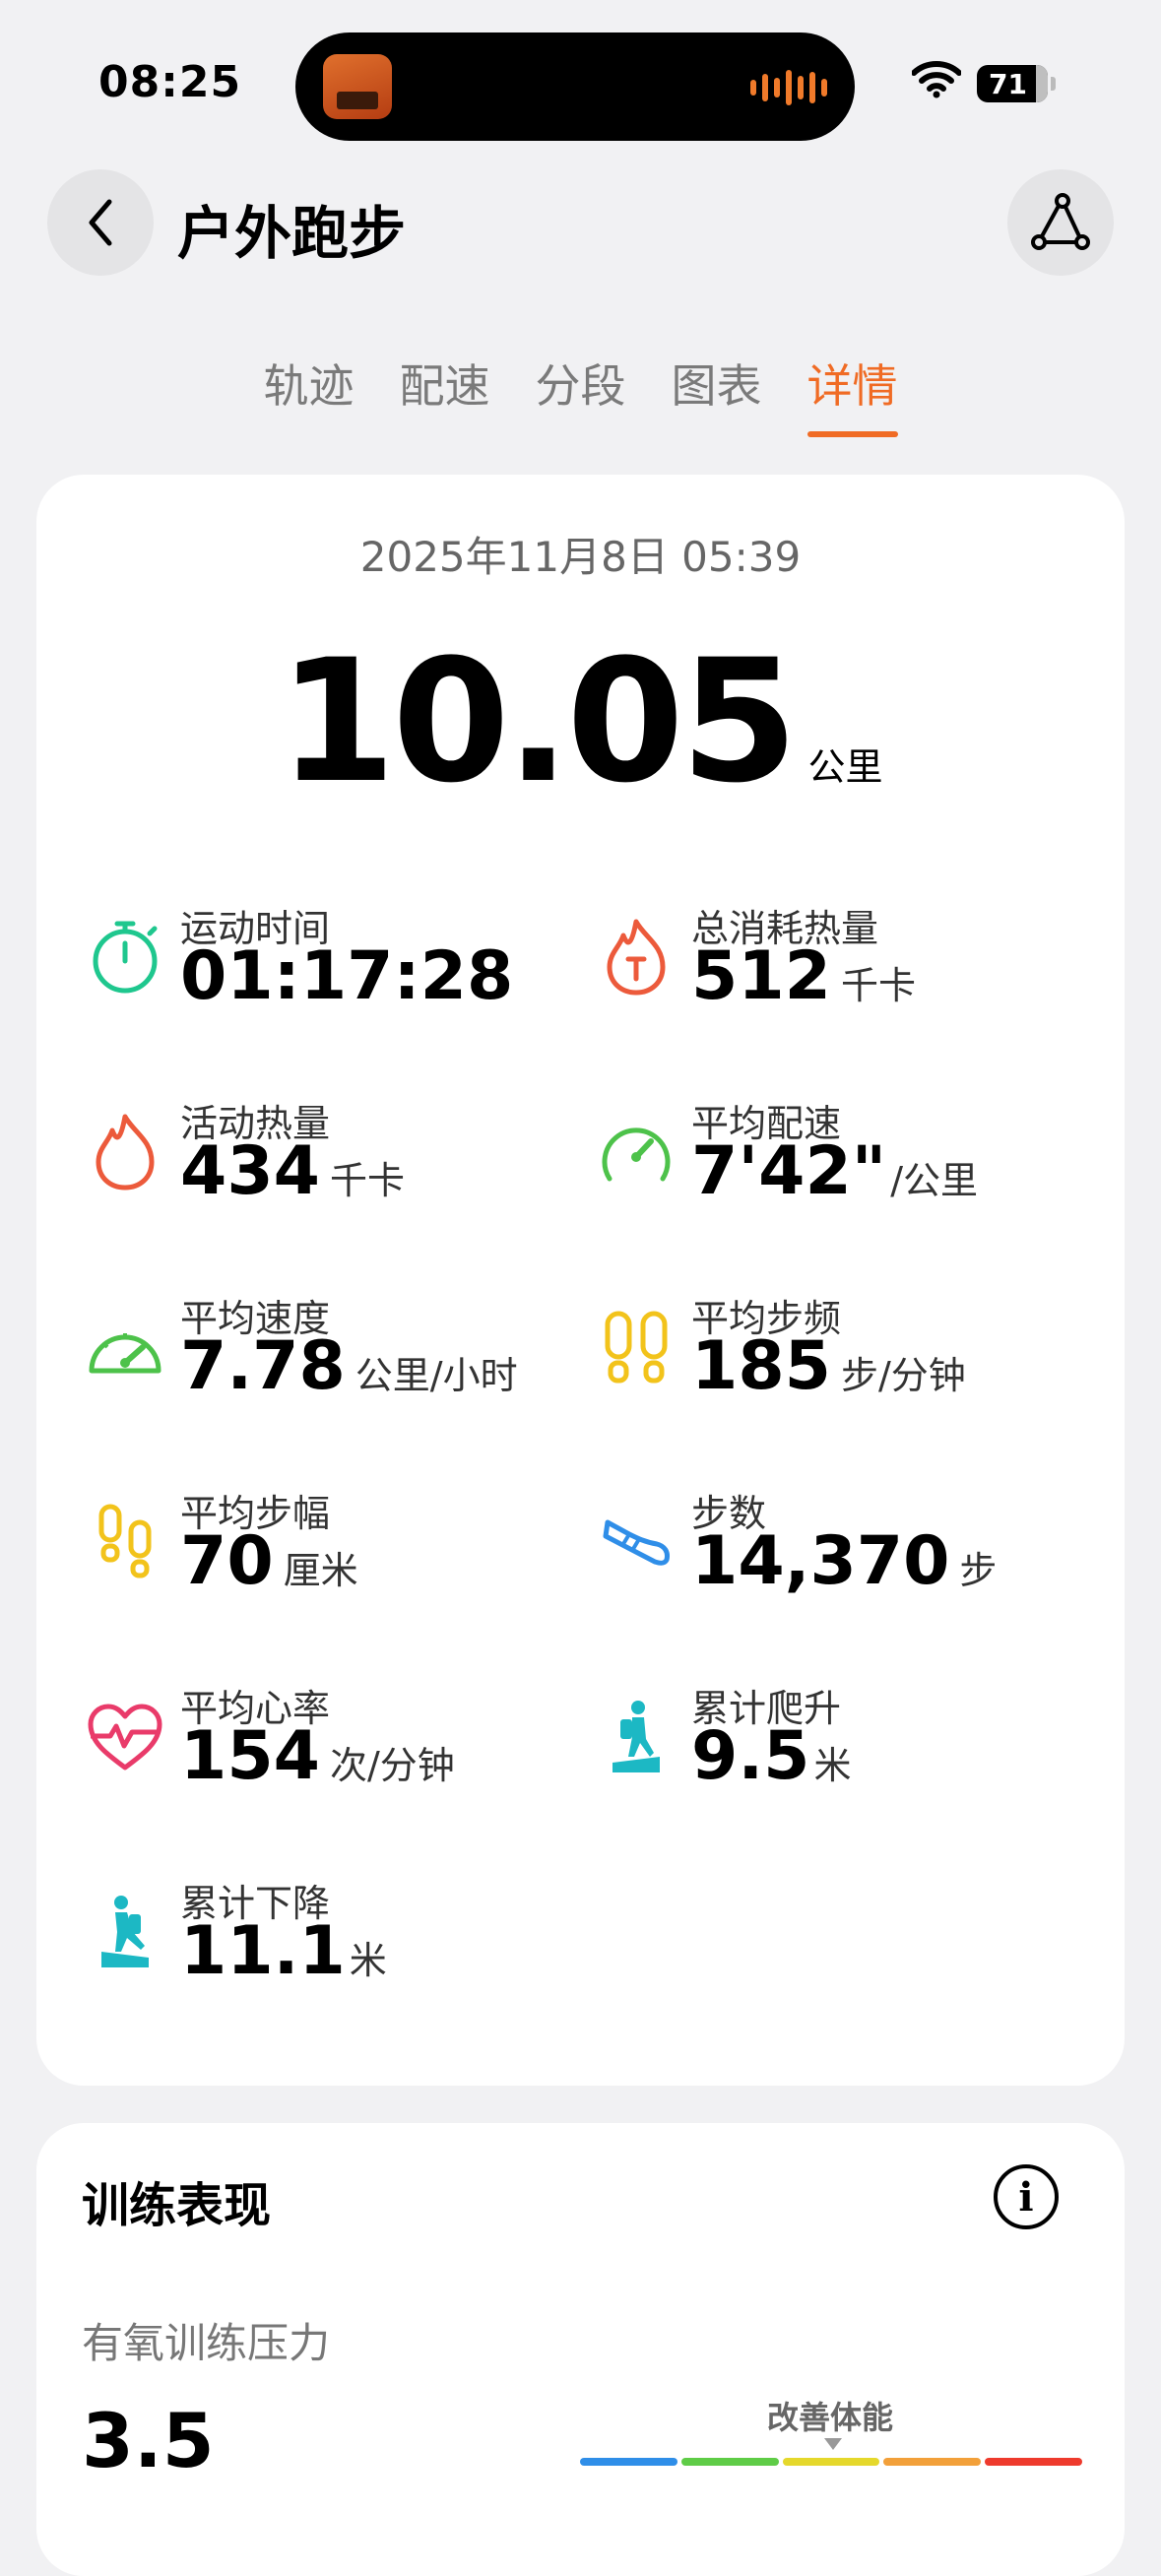 The width and height of the screenshot is (1161, 2576). What do you see at coordinates (852, 394) in the screenshot?
I see `tab-details: 详情` at bounding box center [852, 394].